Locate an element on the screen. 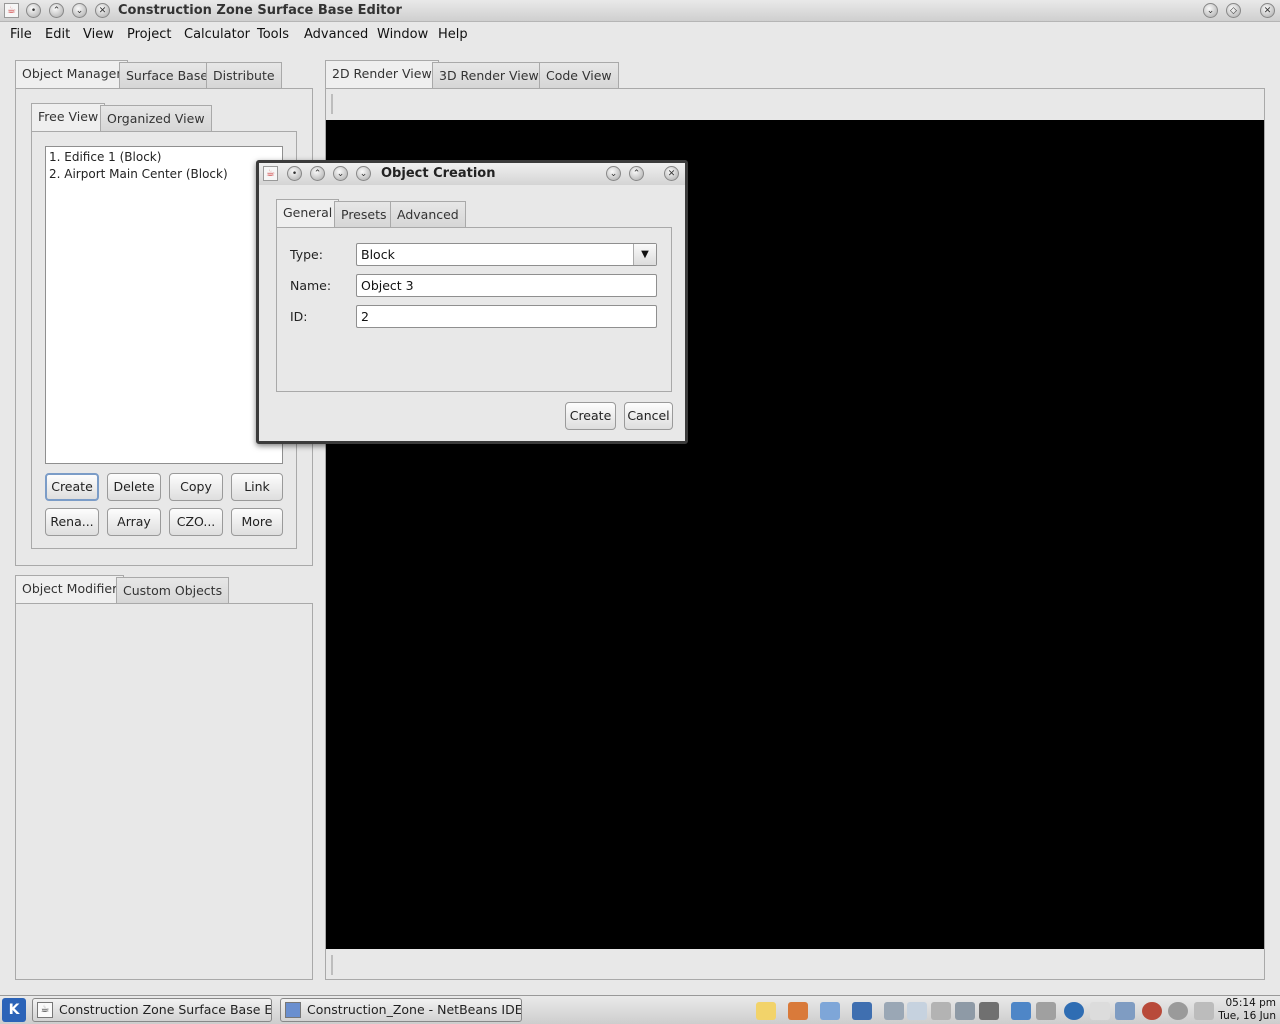 Image resolution: width=1280 pixels, height=1024 pixels. tab-code-view: Code View is located at coordinates (579, 75).